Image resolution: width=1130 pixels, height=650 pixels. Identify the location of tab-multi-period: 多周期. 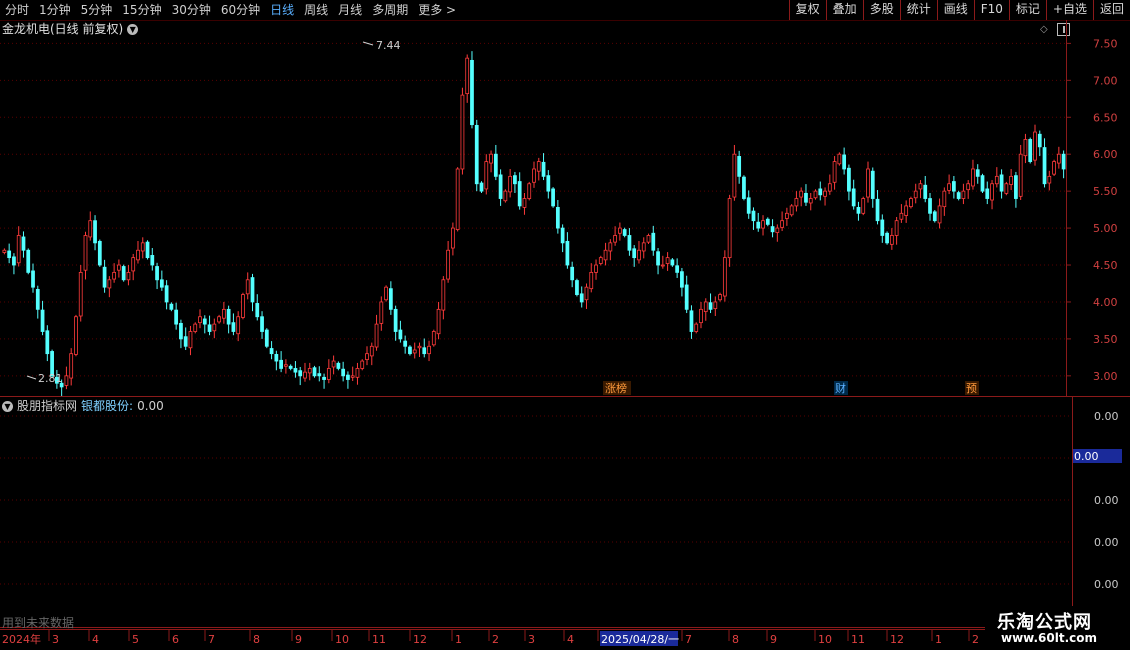
(390, 10).